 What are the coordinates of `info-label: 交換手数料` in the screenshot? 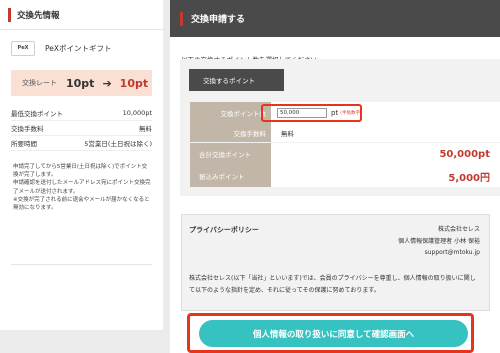 It's located at (27, 129).